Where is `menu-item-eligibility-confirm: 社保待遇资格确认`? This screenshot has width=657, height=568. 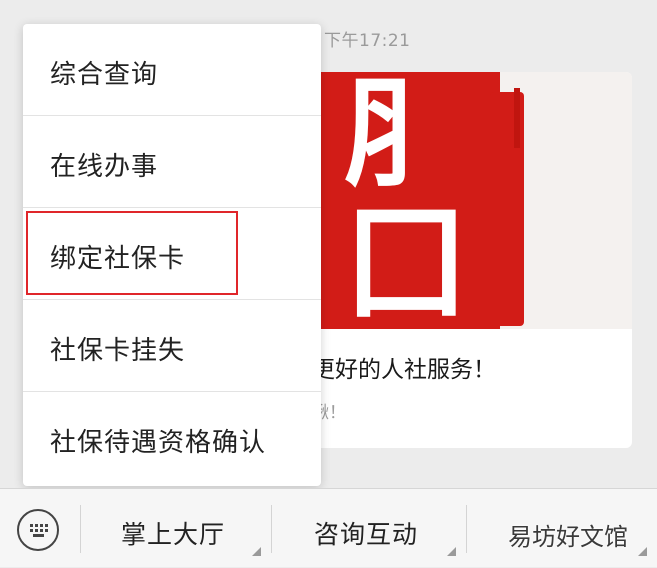
menu-item-eligibility-confirm: 社保待遇资格确认 is located at coordinates (172, 439).